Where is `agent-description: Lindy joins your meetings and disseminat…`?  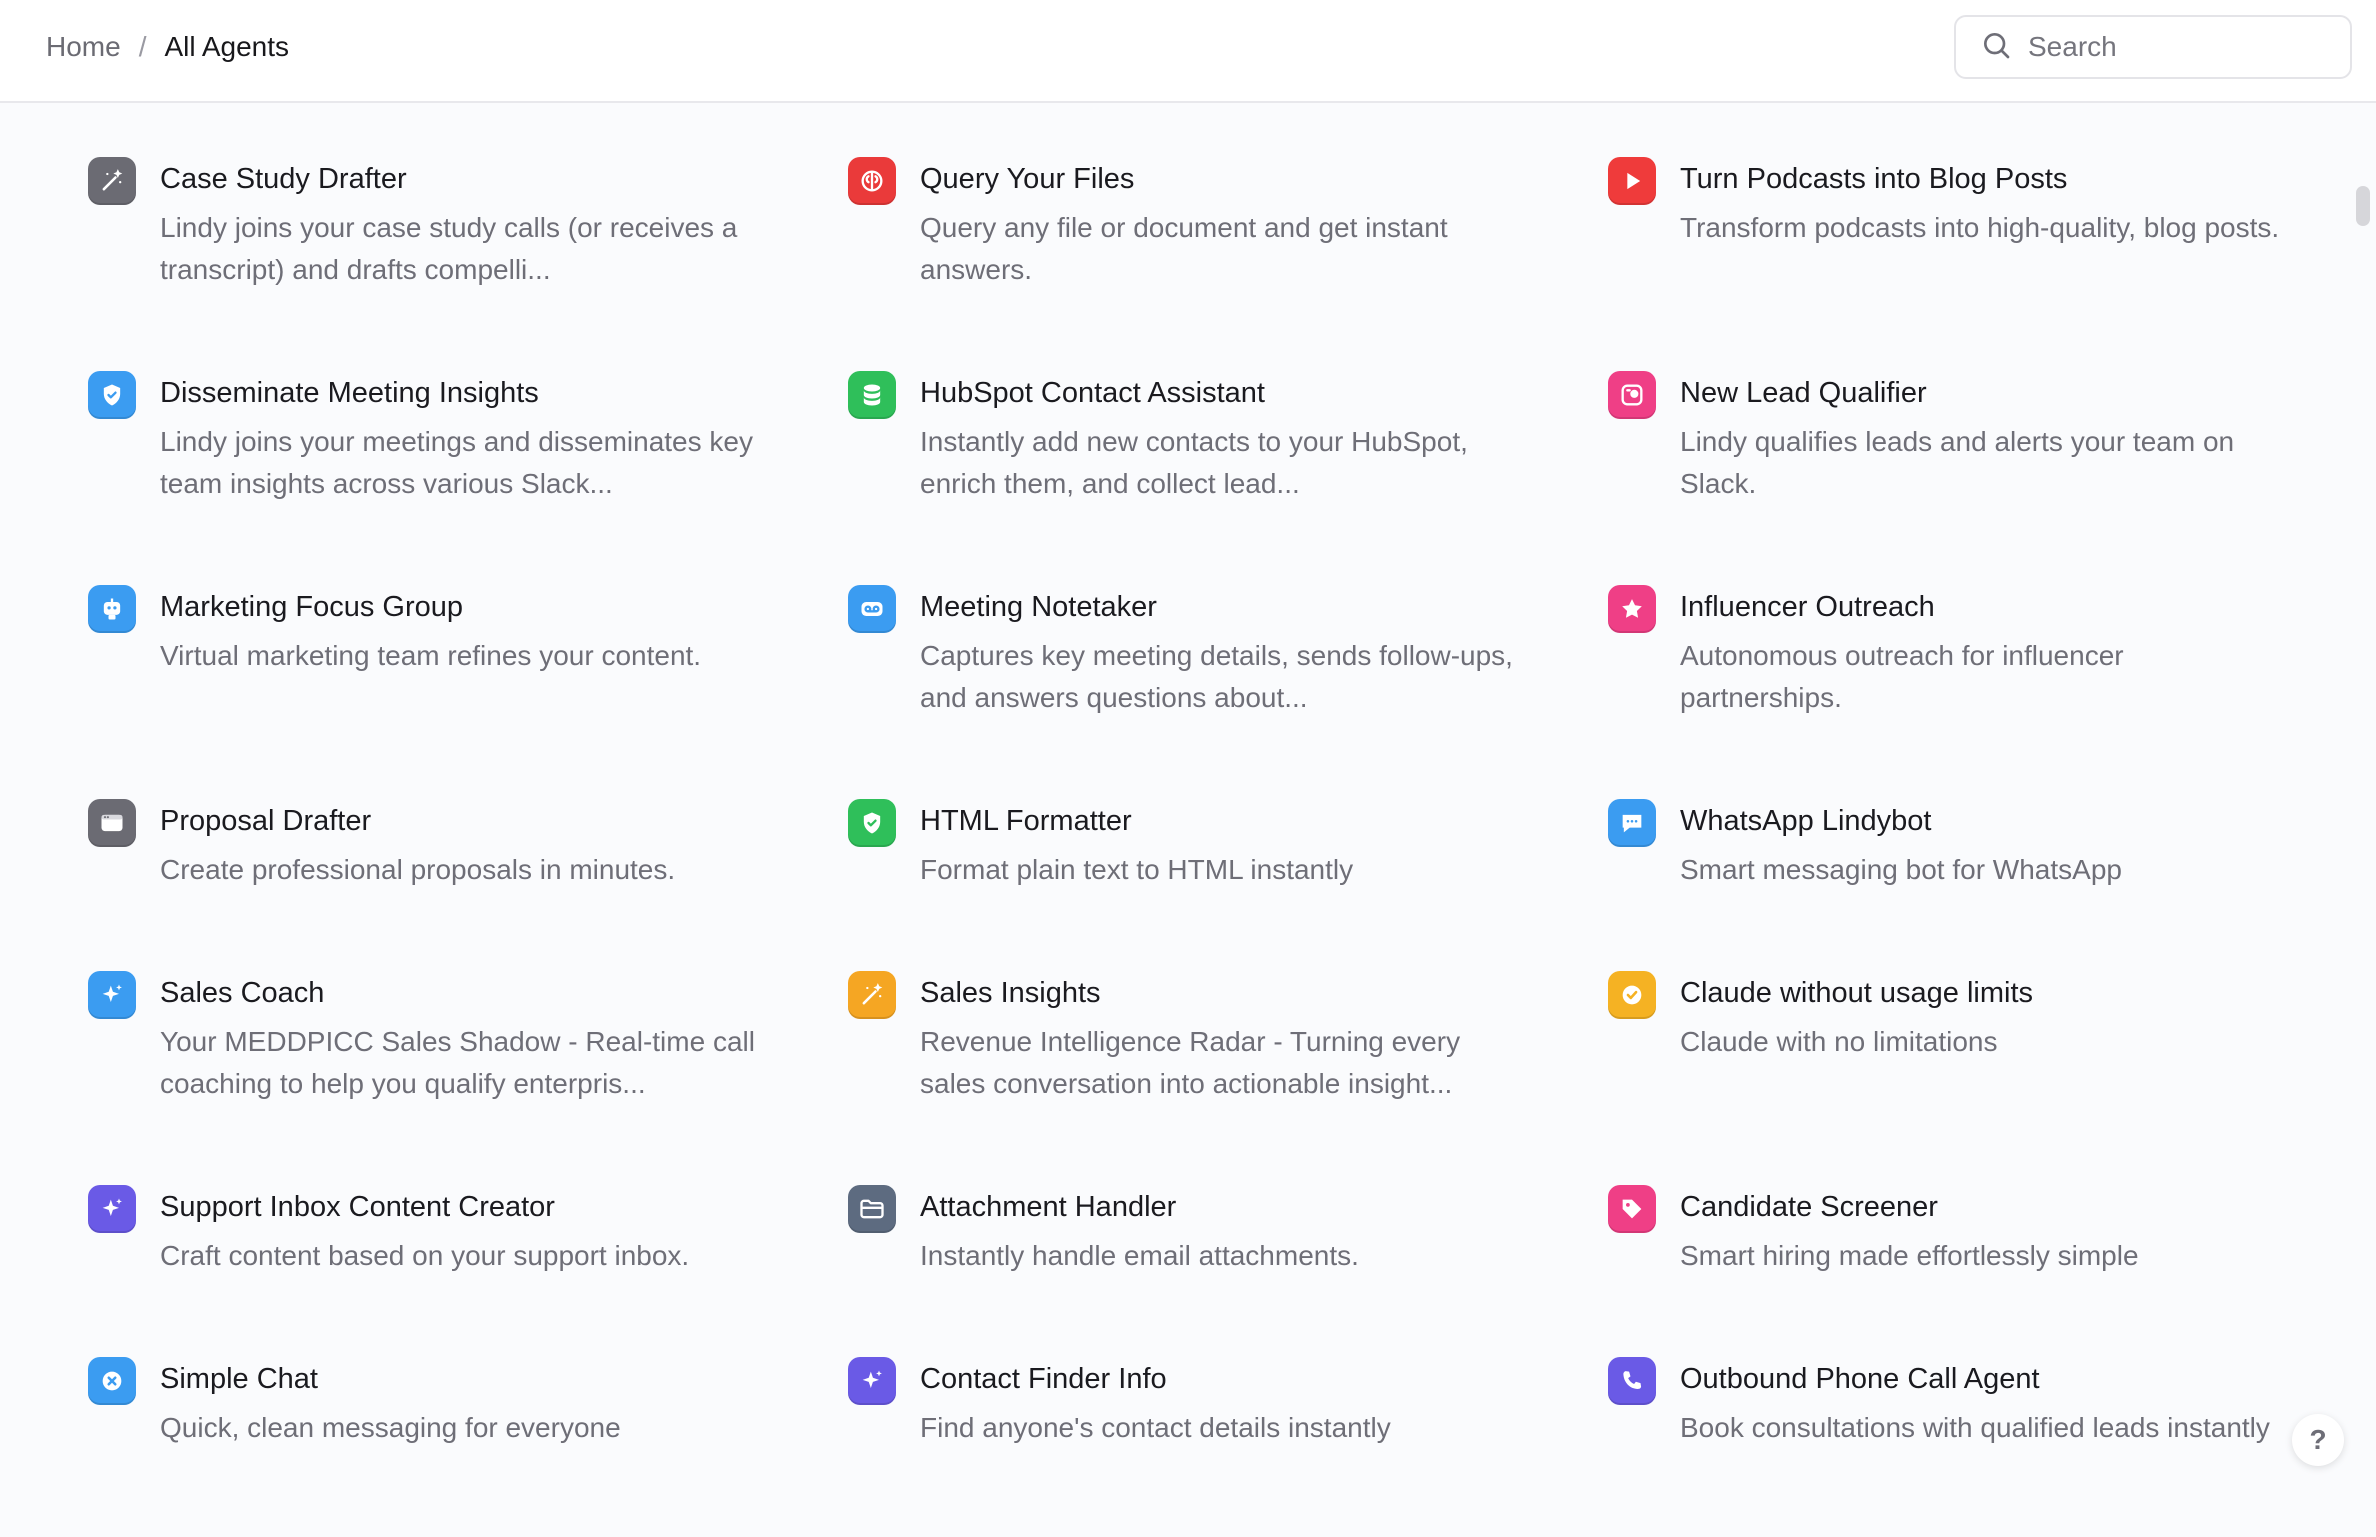 agent-description: Lindy joins your meetings and disseminat… is located at coordinates (456, 462).